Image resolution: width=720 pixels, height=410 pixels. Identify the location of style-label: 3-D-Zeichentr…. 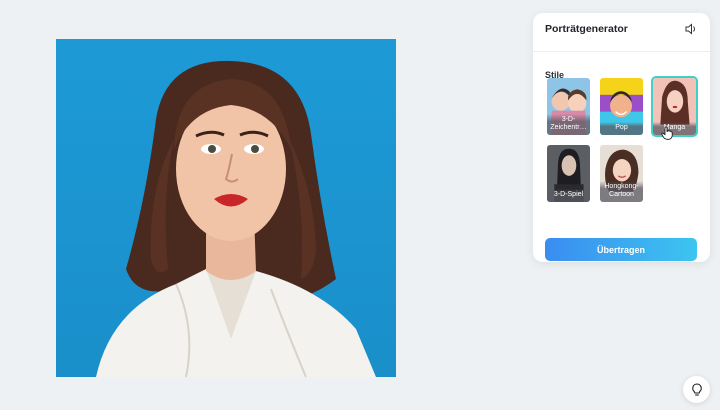
(568, 124).